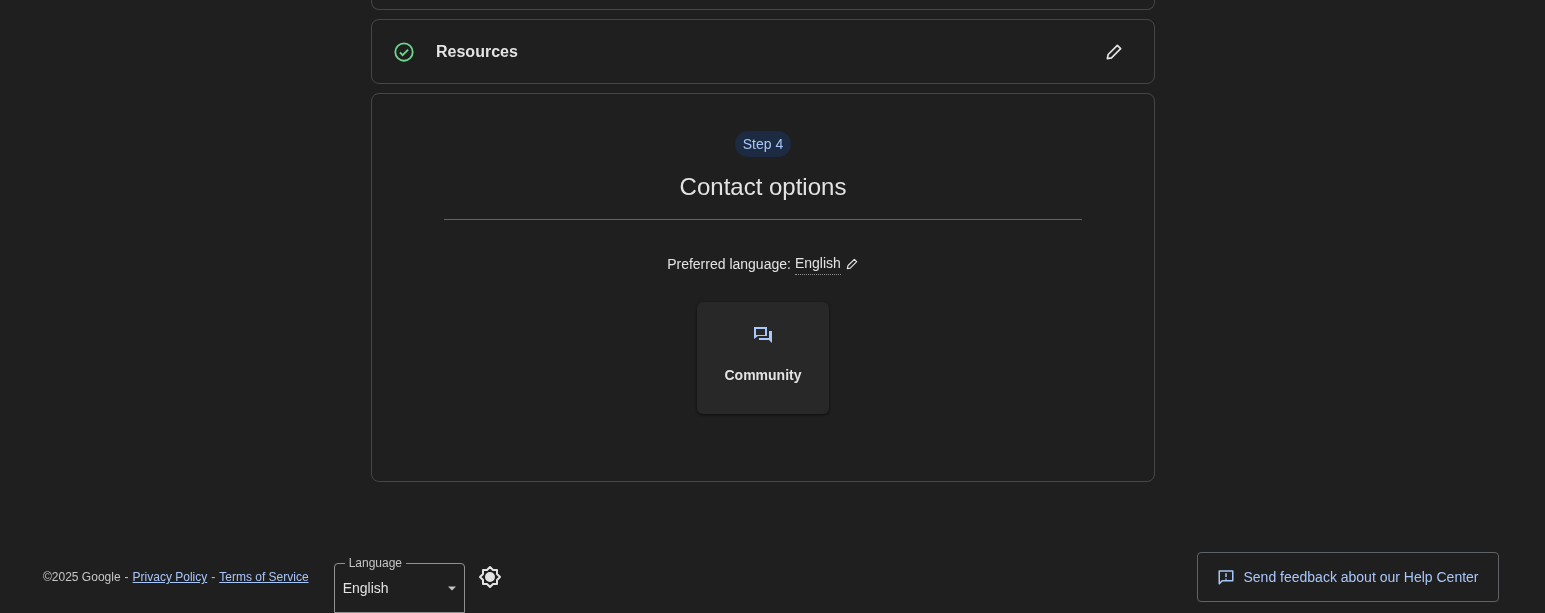 This screenshot has height=613, width=1545. Describe the element at coordinates (763, 187) in the screenshot. I see `section-title: Contact options` at that location.